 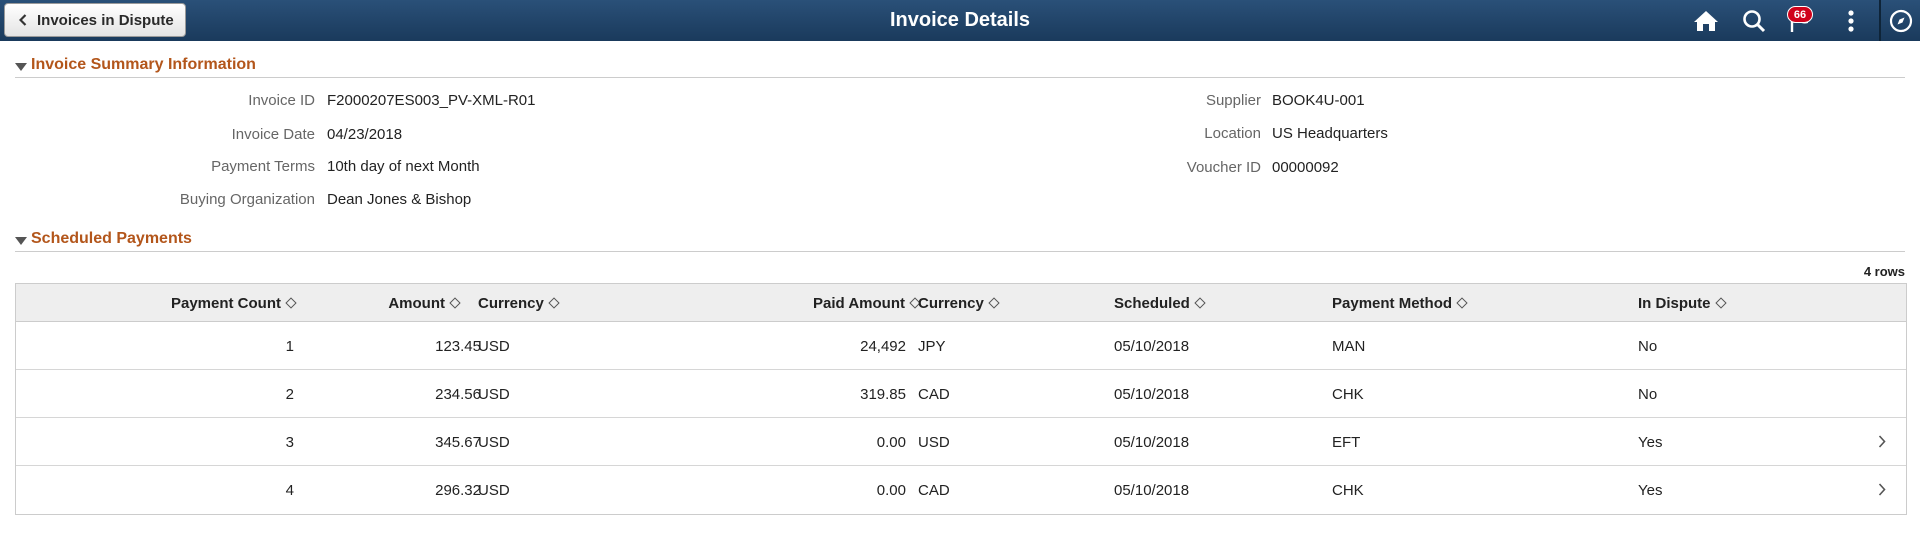 I want to click on column-header-paid-currency: Currency, so click(x=1008, y=303).